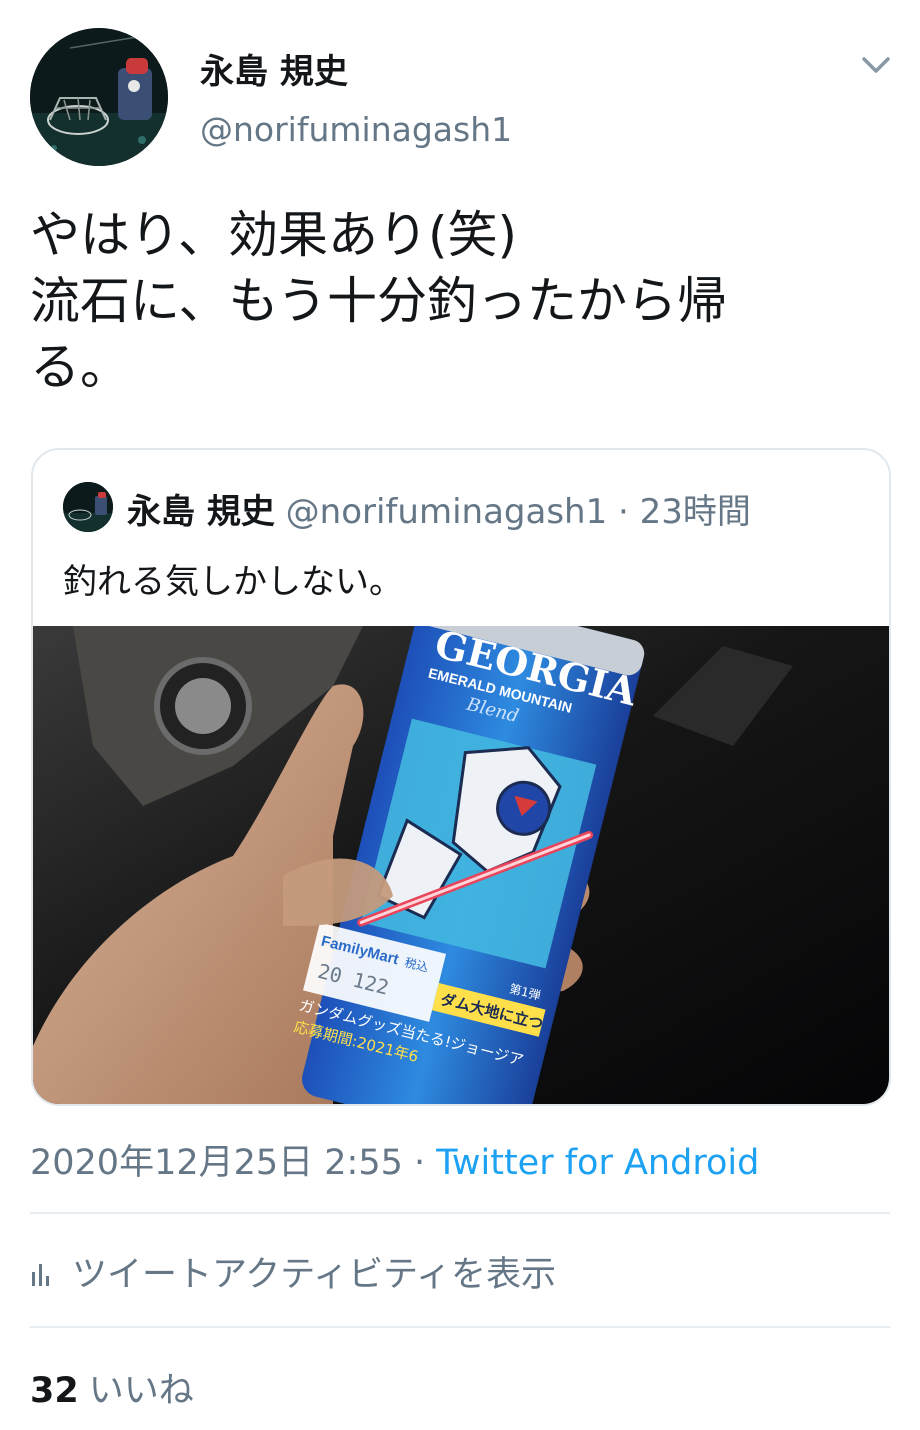 Image resolution: width=920 pixels, height=1430 pixels. Describe the element at coordinates (378, 301) in the screenshot. I see `tweet-text: やはり、効果あり(笑) 流石に、もう十分釣ったから帰 る。` at that location.